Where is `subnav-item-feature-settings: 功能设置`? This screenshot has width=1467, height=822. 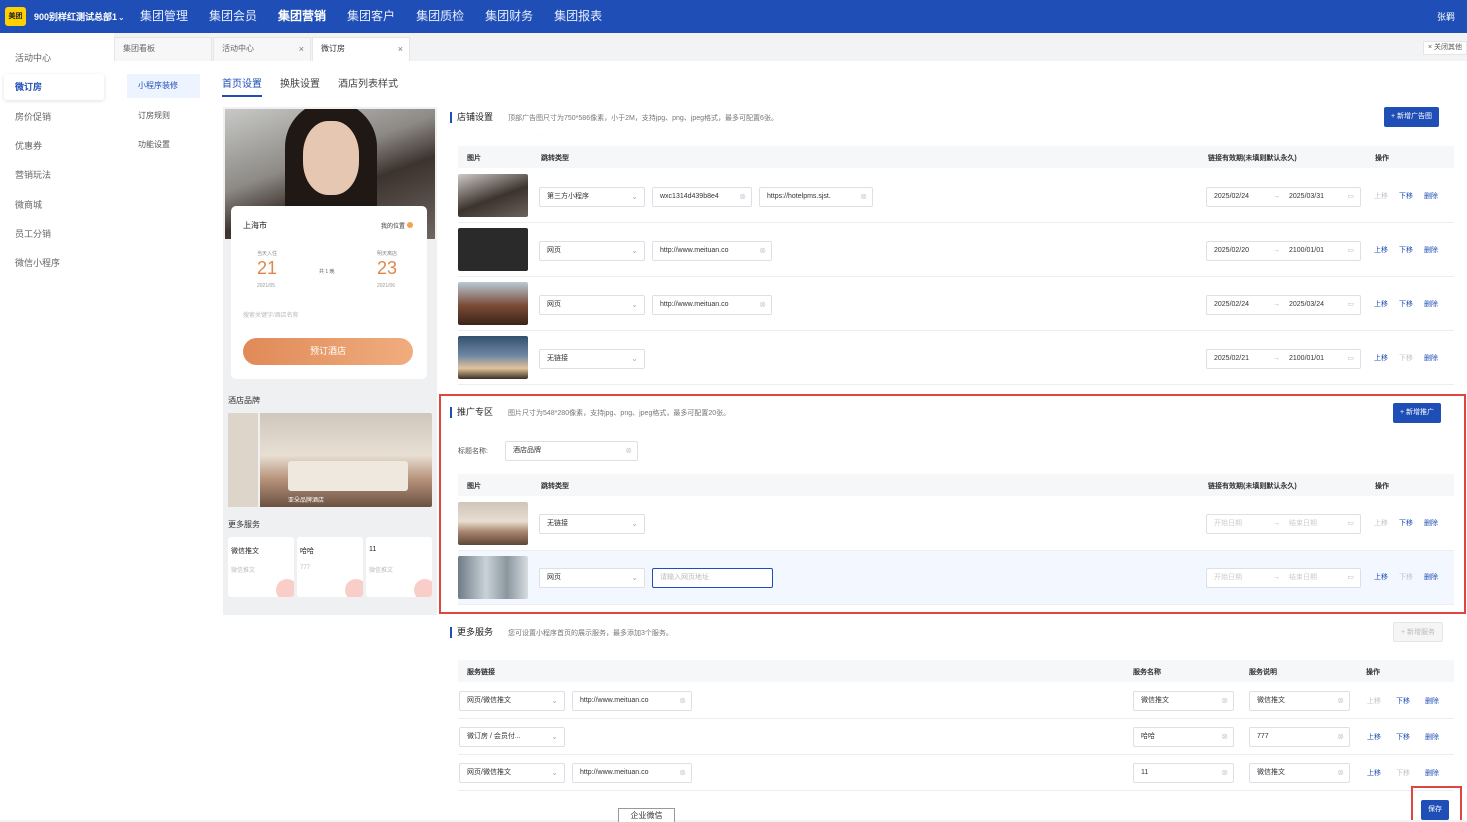 subnav-item-feature-settings: 功能设置 is located at coordinates (163, 145).